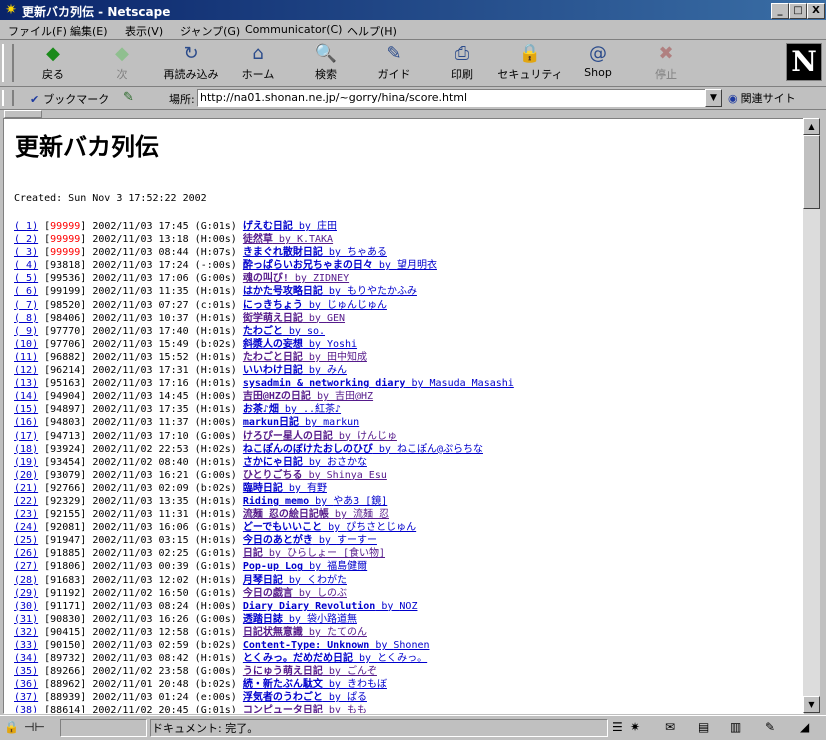  What do you see at coordinates (329, 422) in the screenshot?
I see `author-link: by markun` at bounding box center [329, 422].